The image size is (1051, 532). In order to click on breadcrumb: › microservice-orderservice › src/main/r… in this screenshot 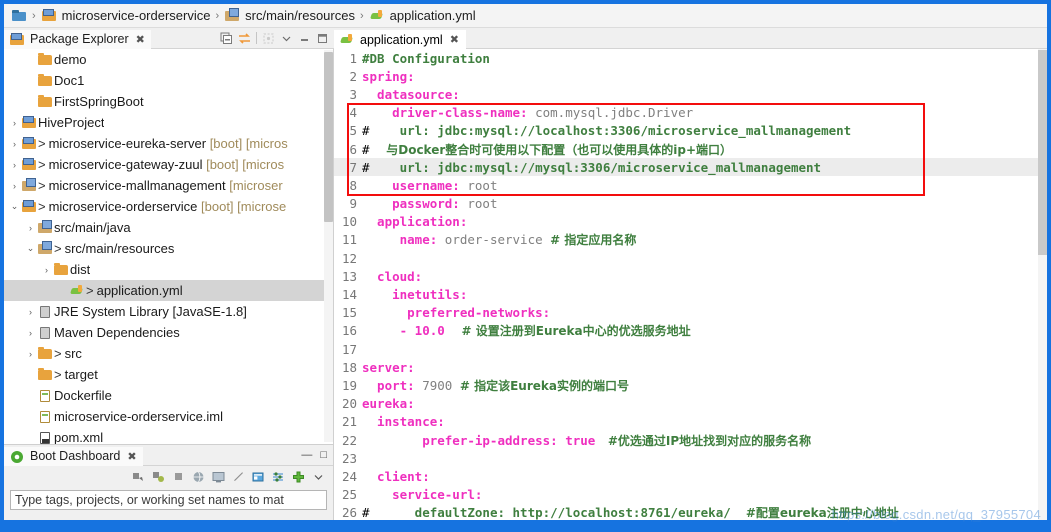, I will do `click(525, 16)`.